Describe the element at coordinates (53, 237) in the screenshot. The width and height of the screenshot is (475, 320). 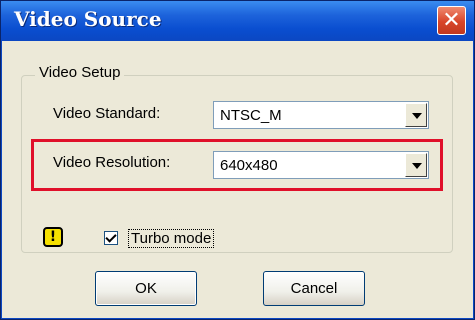
I see `warning-icon: !` at that location.